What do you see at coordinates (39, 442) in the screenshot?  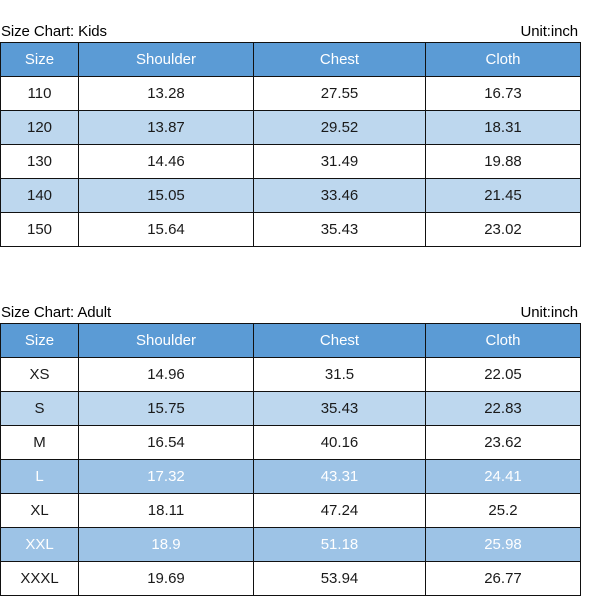 I see `cell-size: M` at bounding box center [39, 442].